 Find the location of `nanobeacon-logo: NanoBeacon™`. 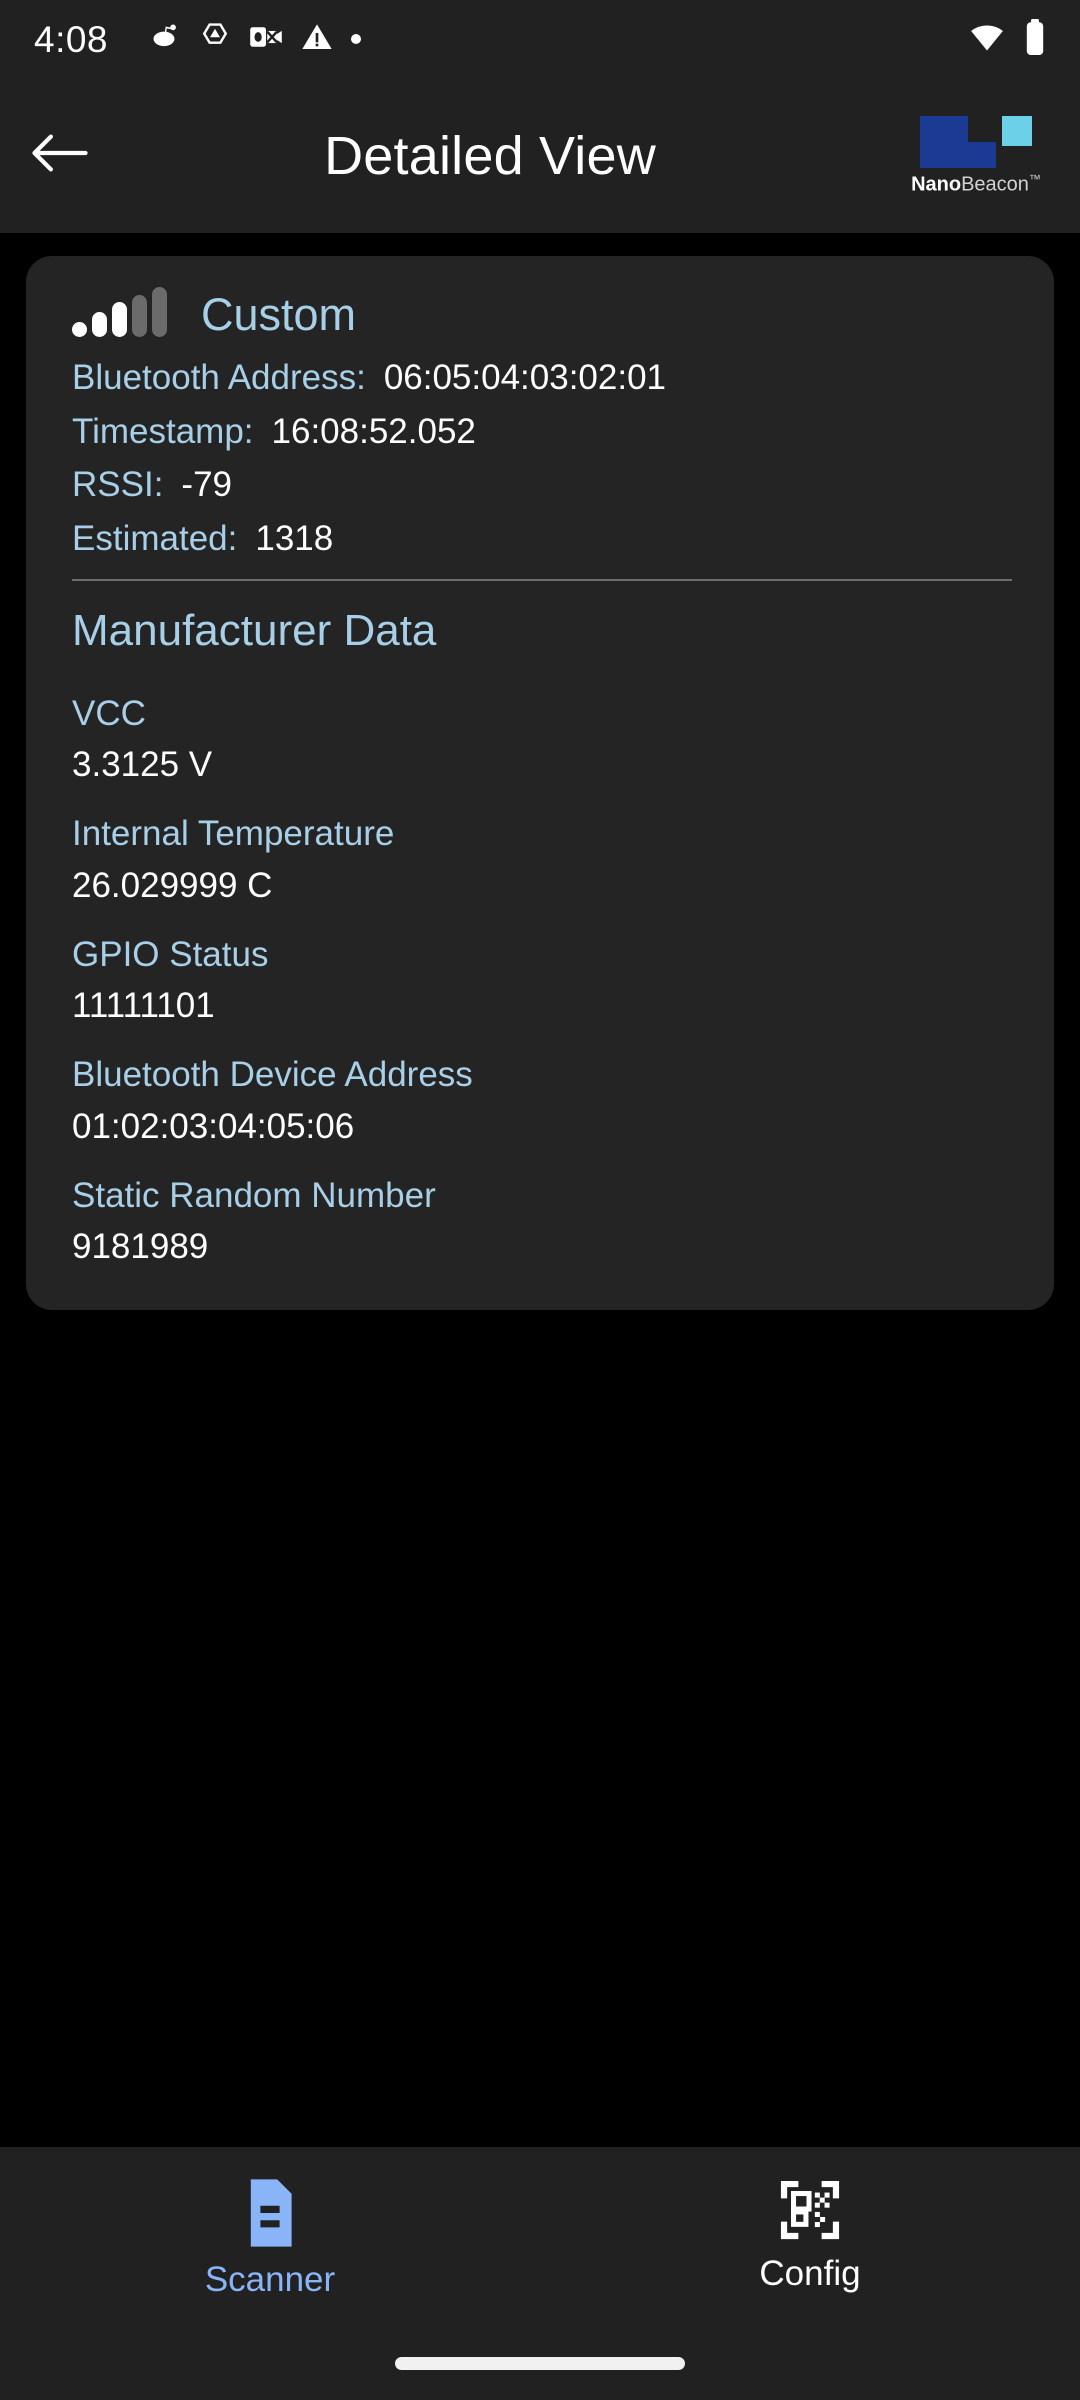

nanobeacon-logo: NanoBeacon™ is located at coordinates (985, 155).